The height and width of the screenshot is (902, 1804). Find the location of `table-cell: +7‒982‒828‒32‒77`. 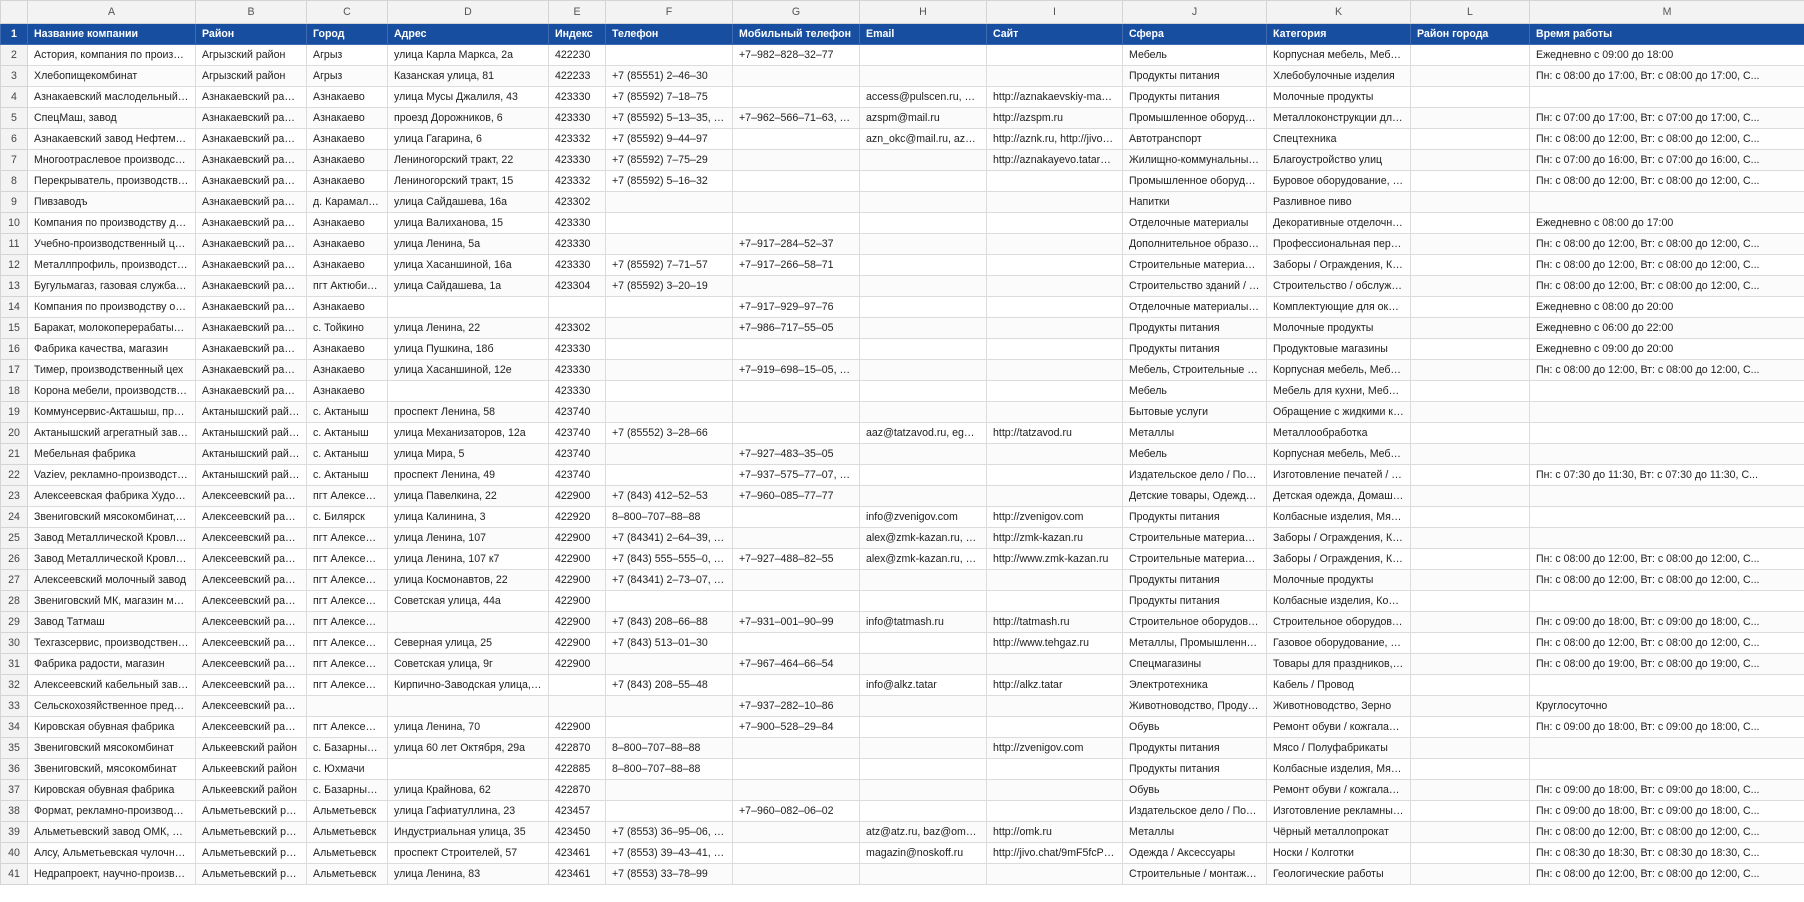

table-cell: +7‒982‒828‒32‒77 is located at coordinates (796, 55).